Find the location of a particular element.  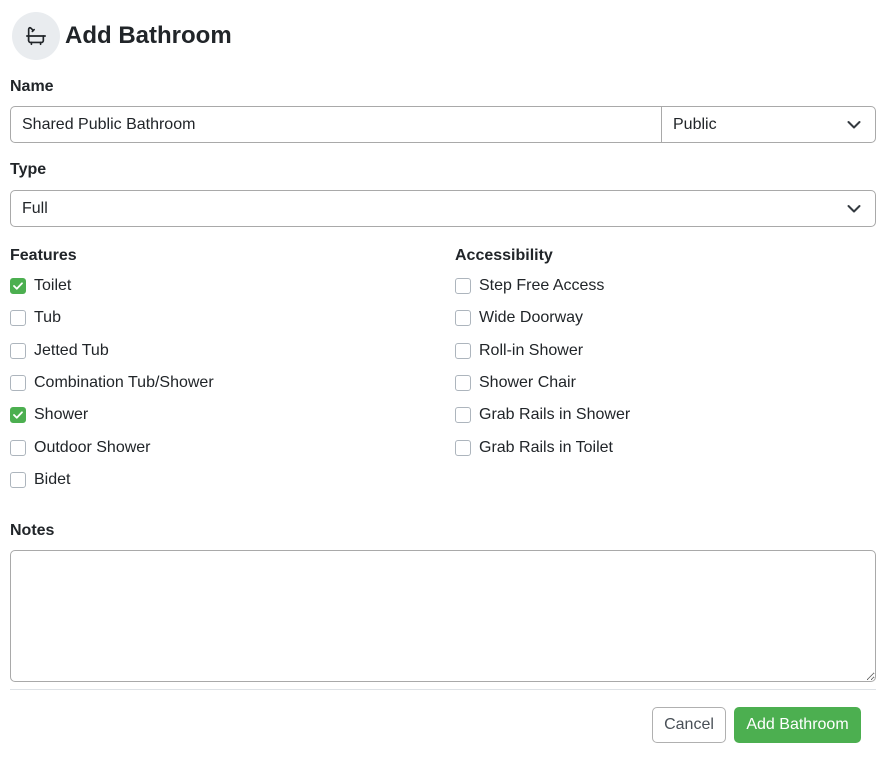

modal-header: Add Bathroom is located at coordinates (122, 36).